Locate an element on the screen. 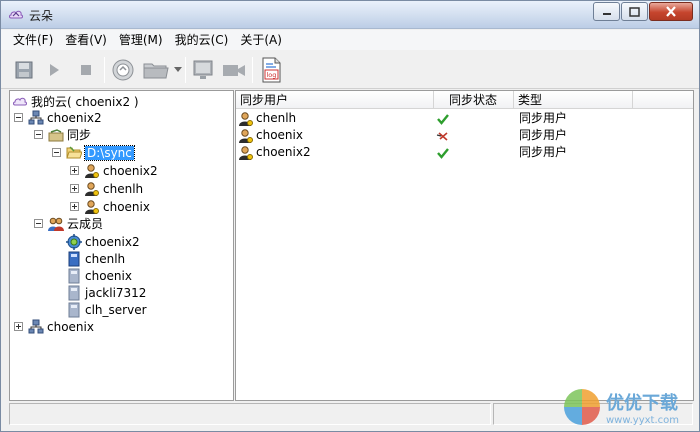 The width and height of the screenshot is (700, 432). column-header-filler is located at coordinates (663, 100).